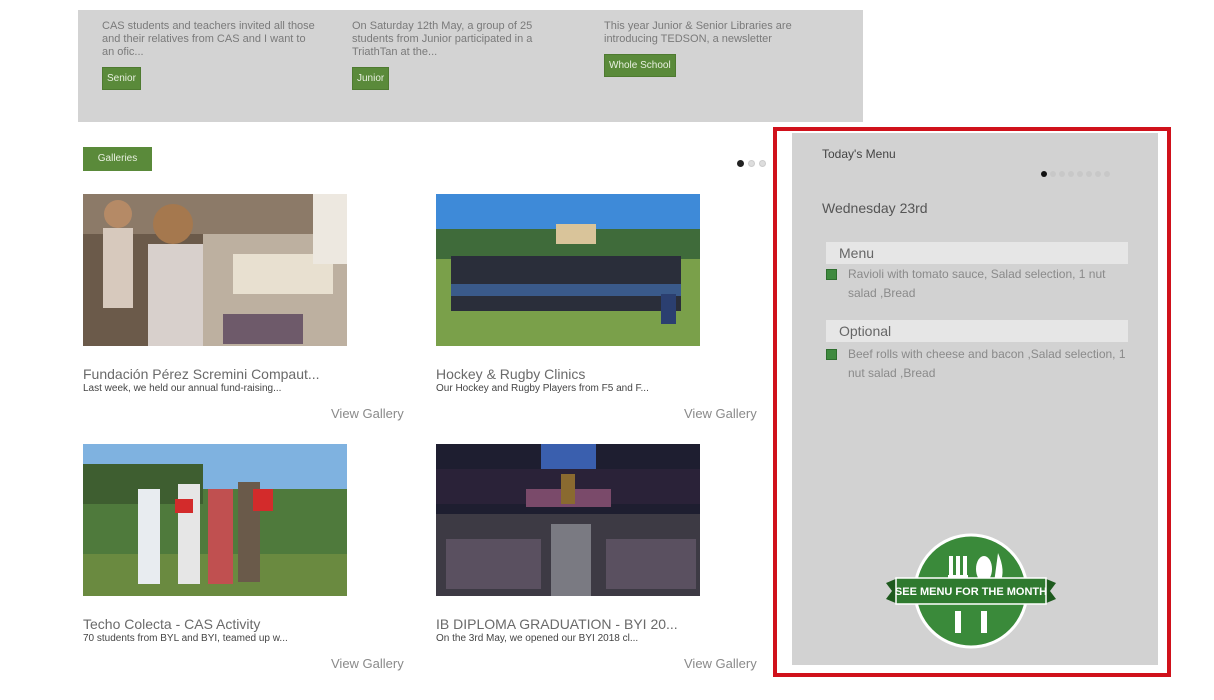 Image resolution: width=1214 pixels, height=700 pixels. I want to click on menu-heading: Today's Menu, so click(859, 154).